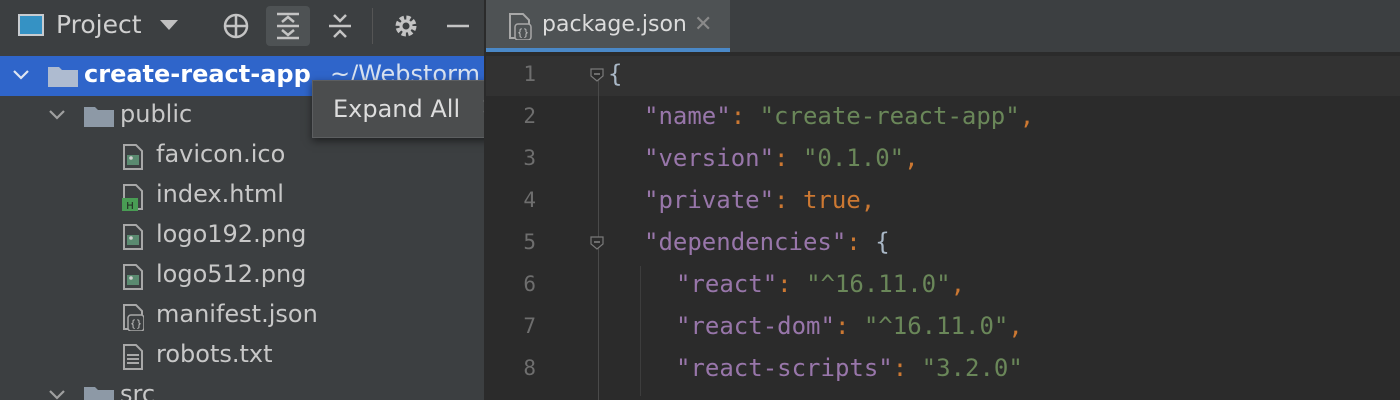 The image size is (1400, 400). Describe the element at coordinates (529, 368) in the screenshot. I see `line-number: 8` at that location.